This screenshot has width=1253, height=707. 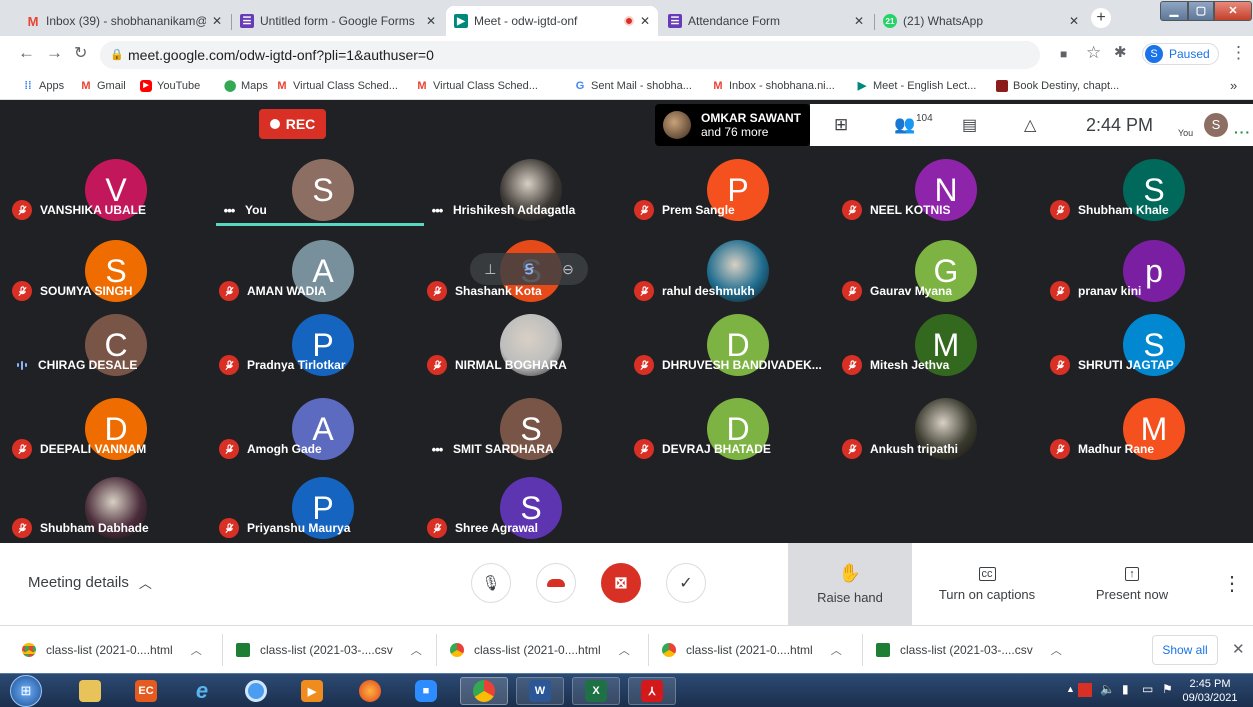 I want to click on new-tab-button: +, so click(x=1101, y=18).